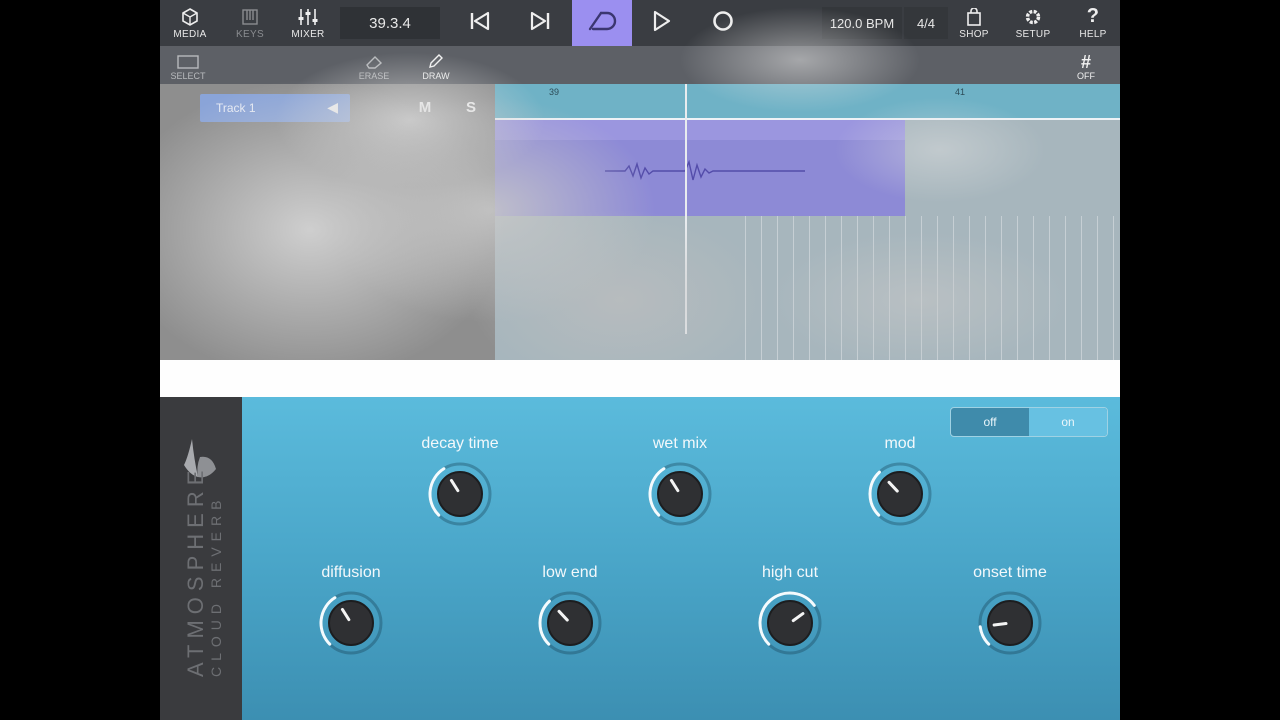  I want to click on mixer-button: MIXER, so click(308, 23).